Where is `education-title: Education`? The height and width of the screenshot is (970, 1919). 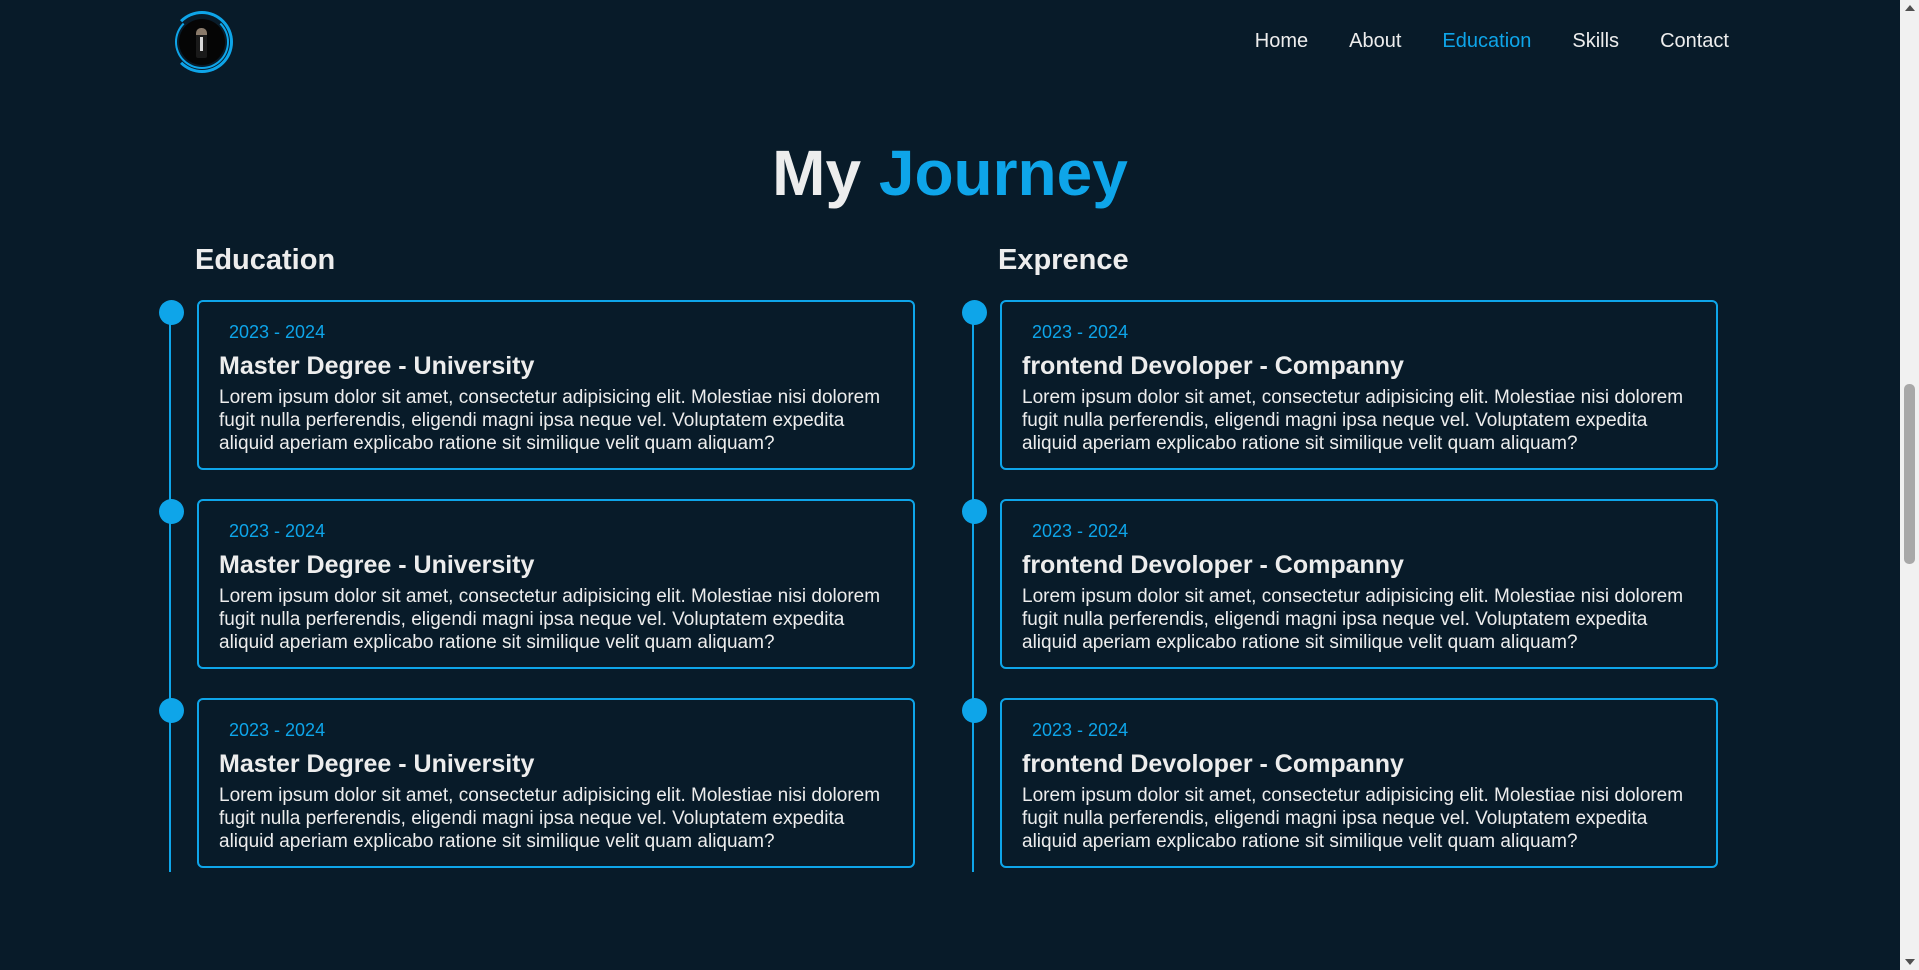
education-title: Education is located at coordinates (265, 260).